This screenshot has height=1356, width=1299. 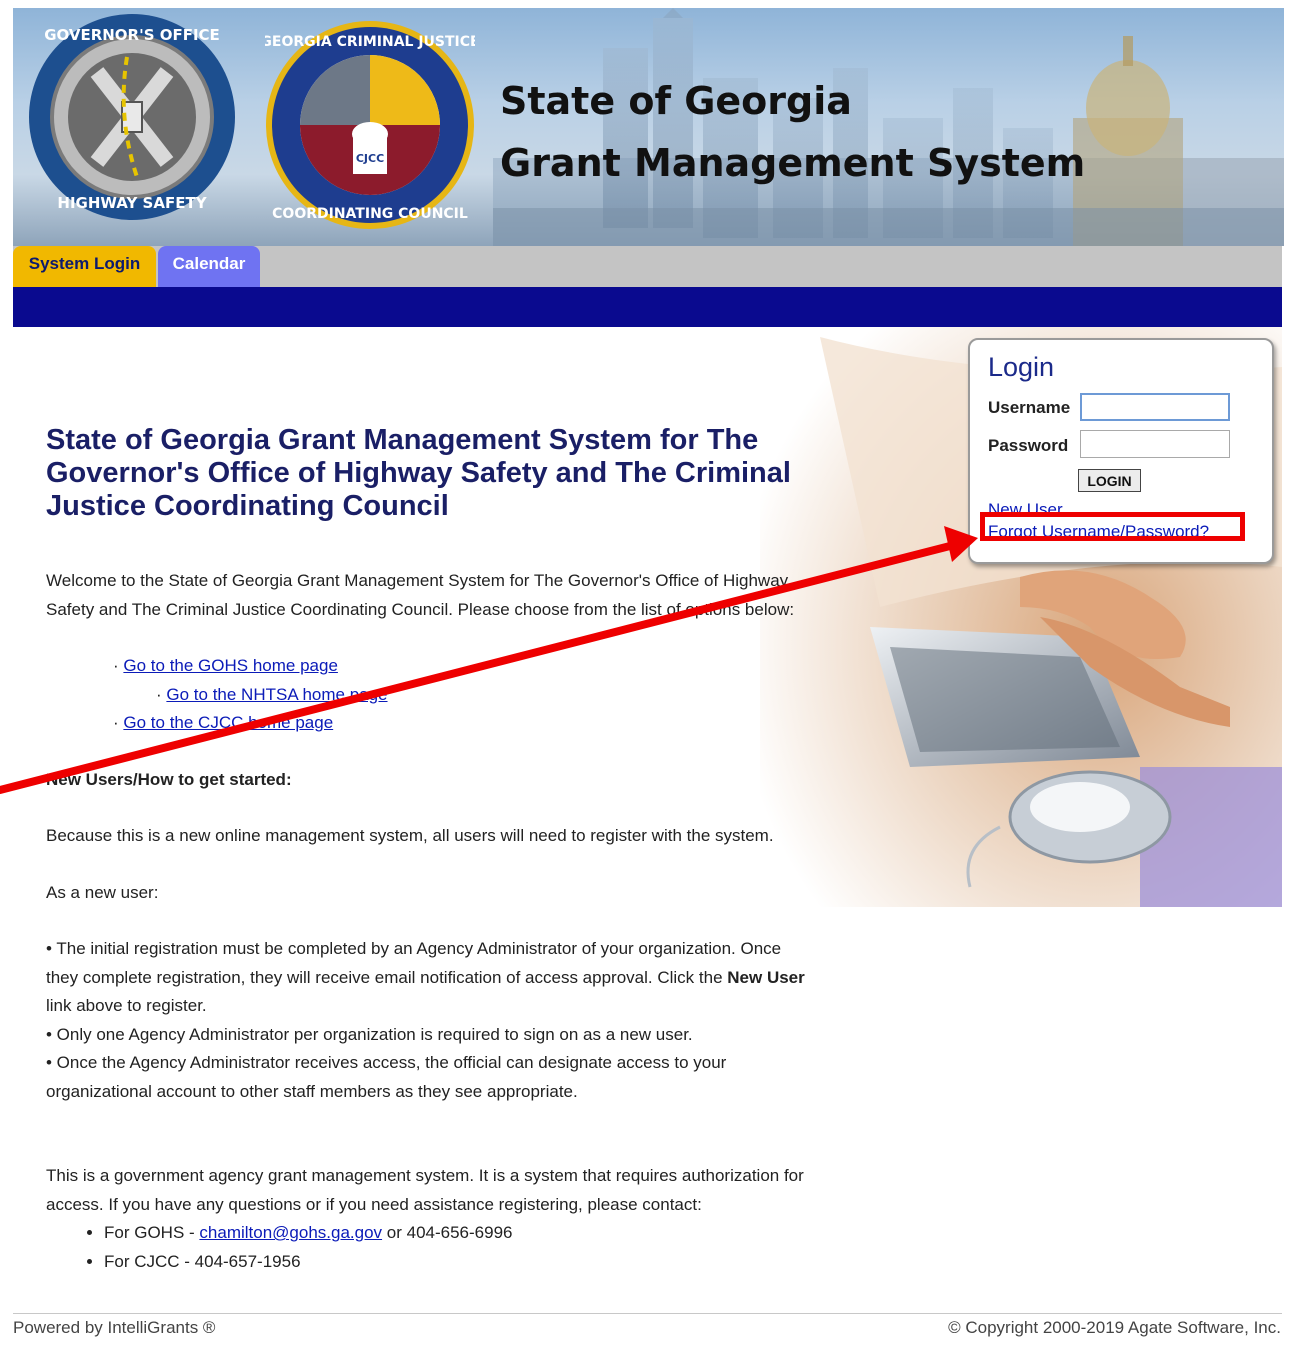 What do you see at coordinates (370, 42) in the screenshot?
I see `svg-text: GEORGIA CRIMINAL JUSTICE` at bounding box center [370, 42].